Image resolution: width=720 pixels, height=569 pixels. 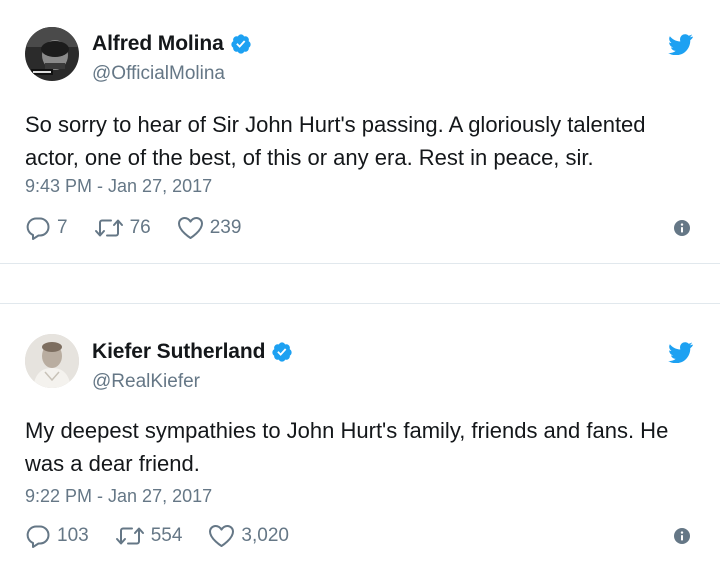 I want to click on reply-count: 7, so click(x=62, y=227).